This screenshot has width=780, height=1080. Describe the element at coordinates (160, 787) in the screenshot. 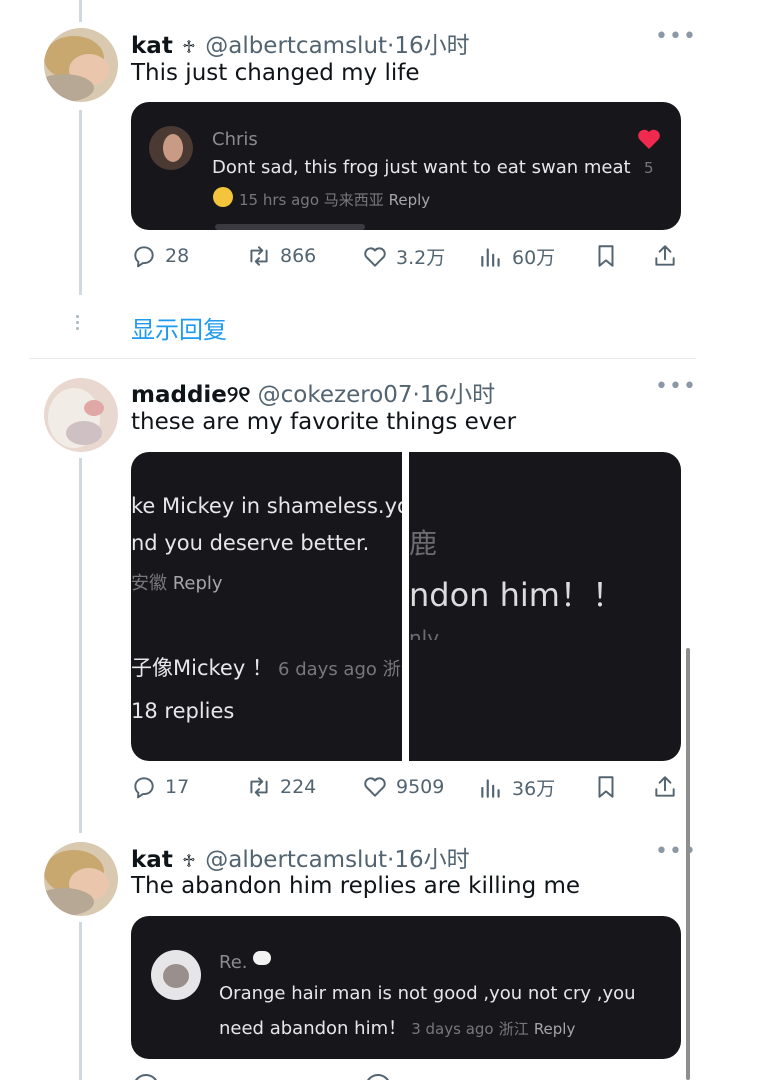

I see `reply-button: 17` at that location.